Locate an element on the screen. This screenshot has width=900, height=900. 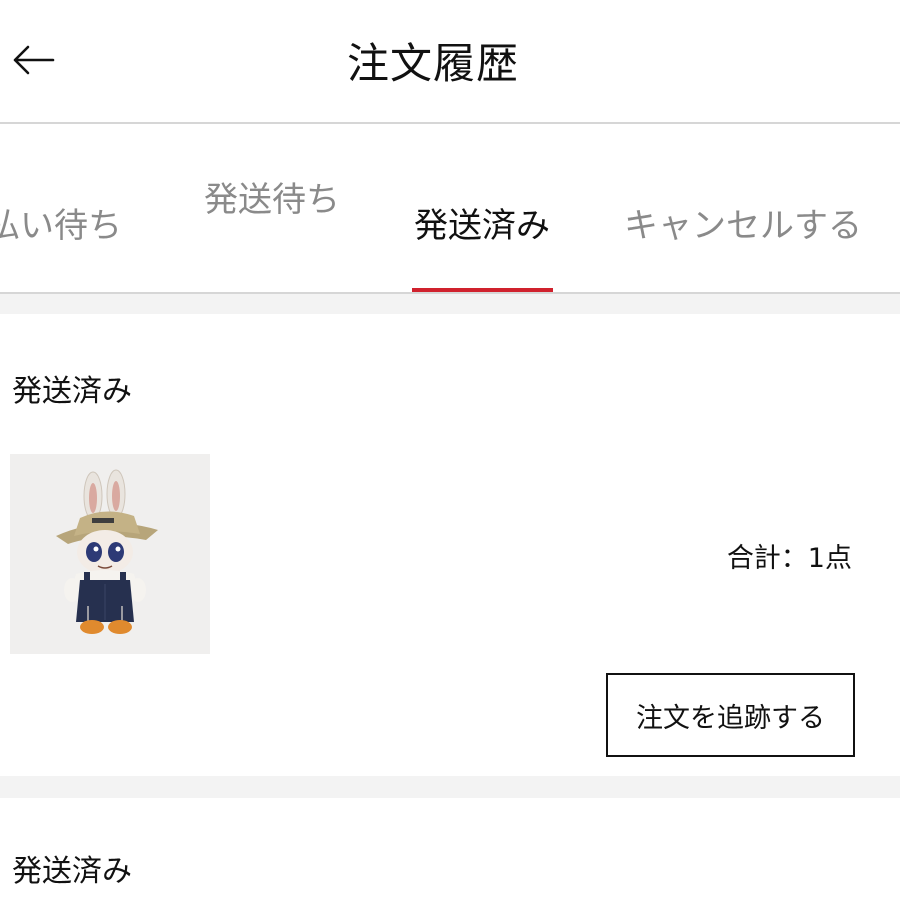
app-header: 注文履歴 is located at coordinates (450, 62).